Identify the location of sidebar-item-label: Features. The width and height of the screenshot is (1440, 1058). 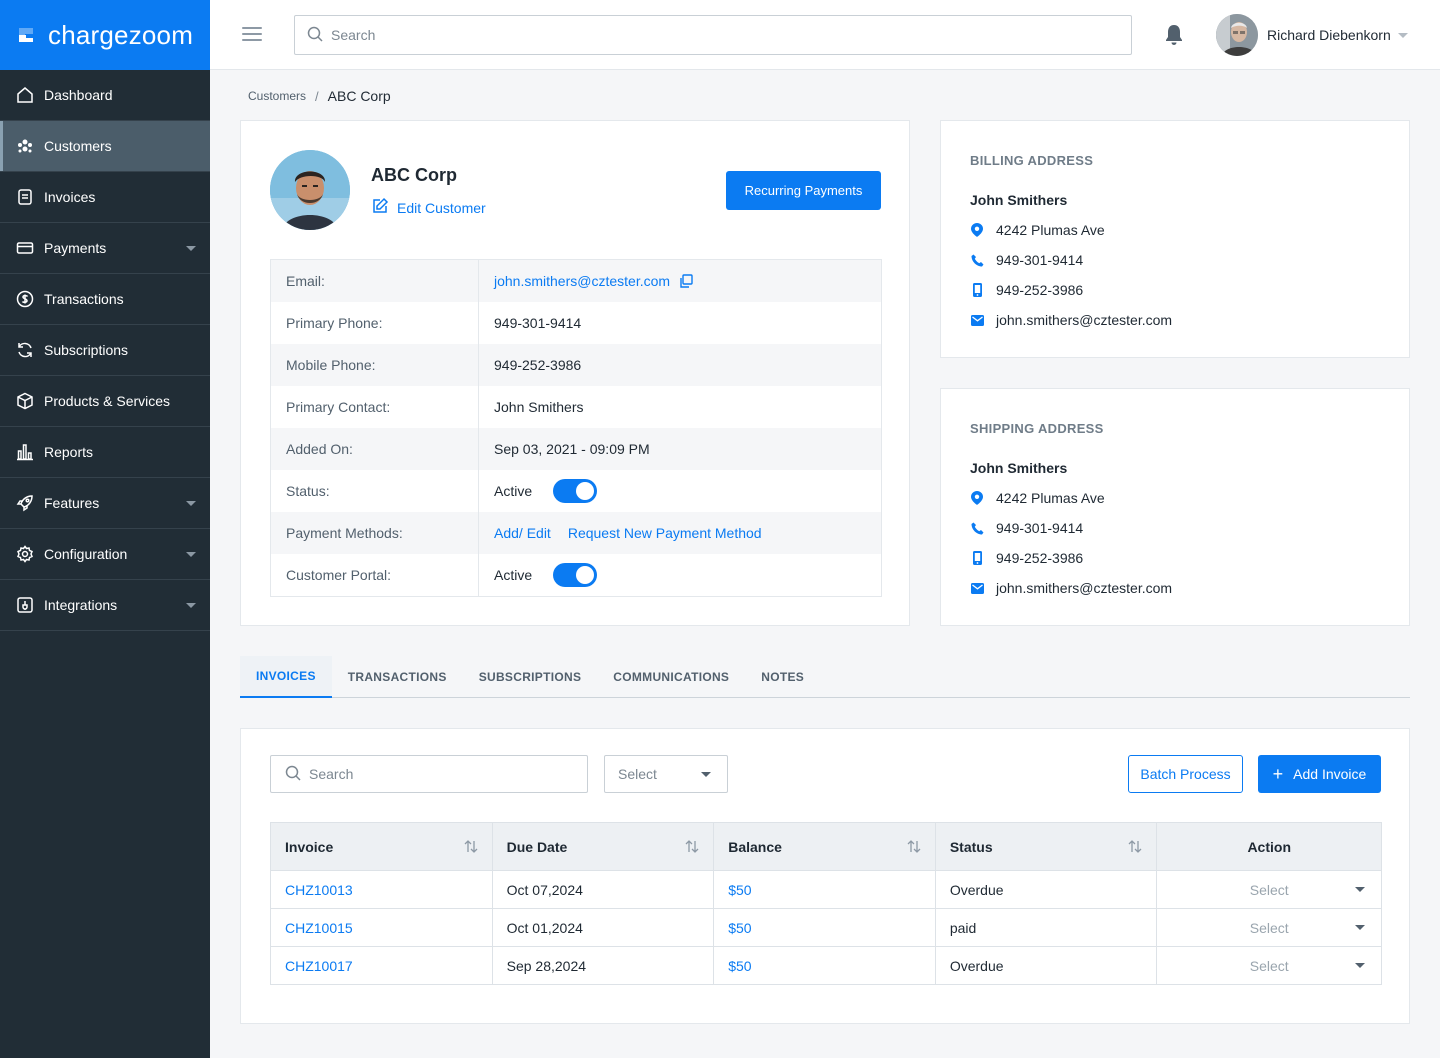
(72, 503).